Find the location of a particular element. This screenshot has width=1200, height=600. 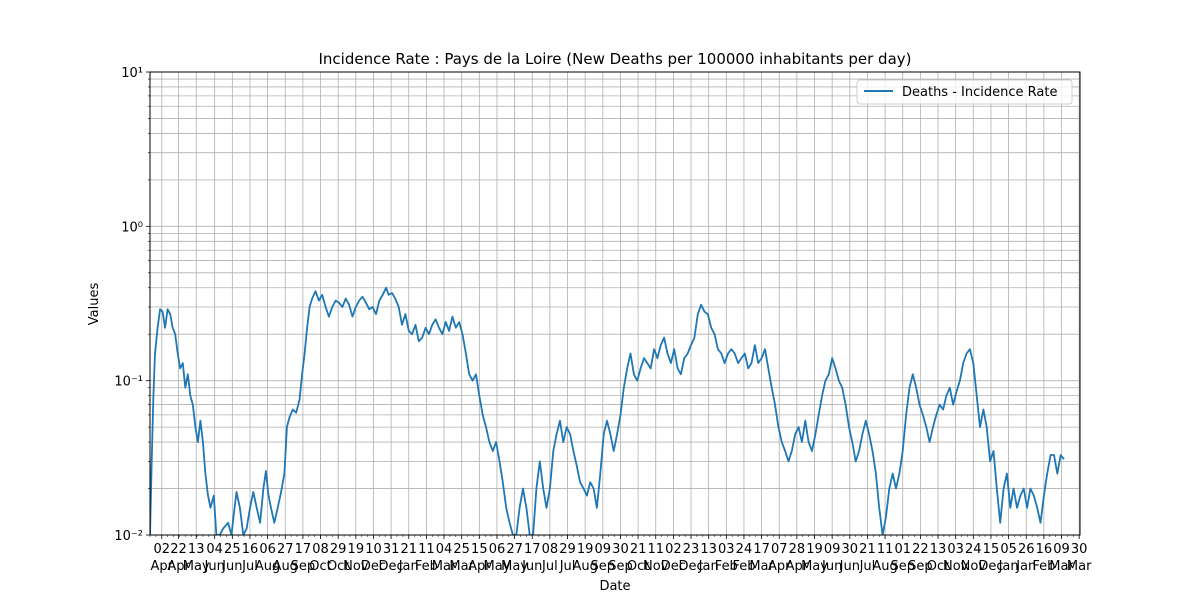

x-axis-label: Date is located at coordinates (614, 586).